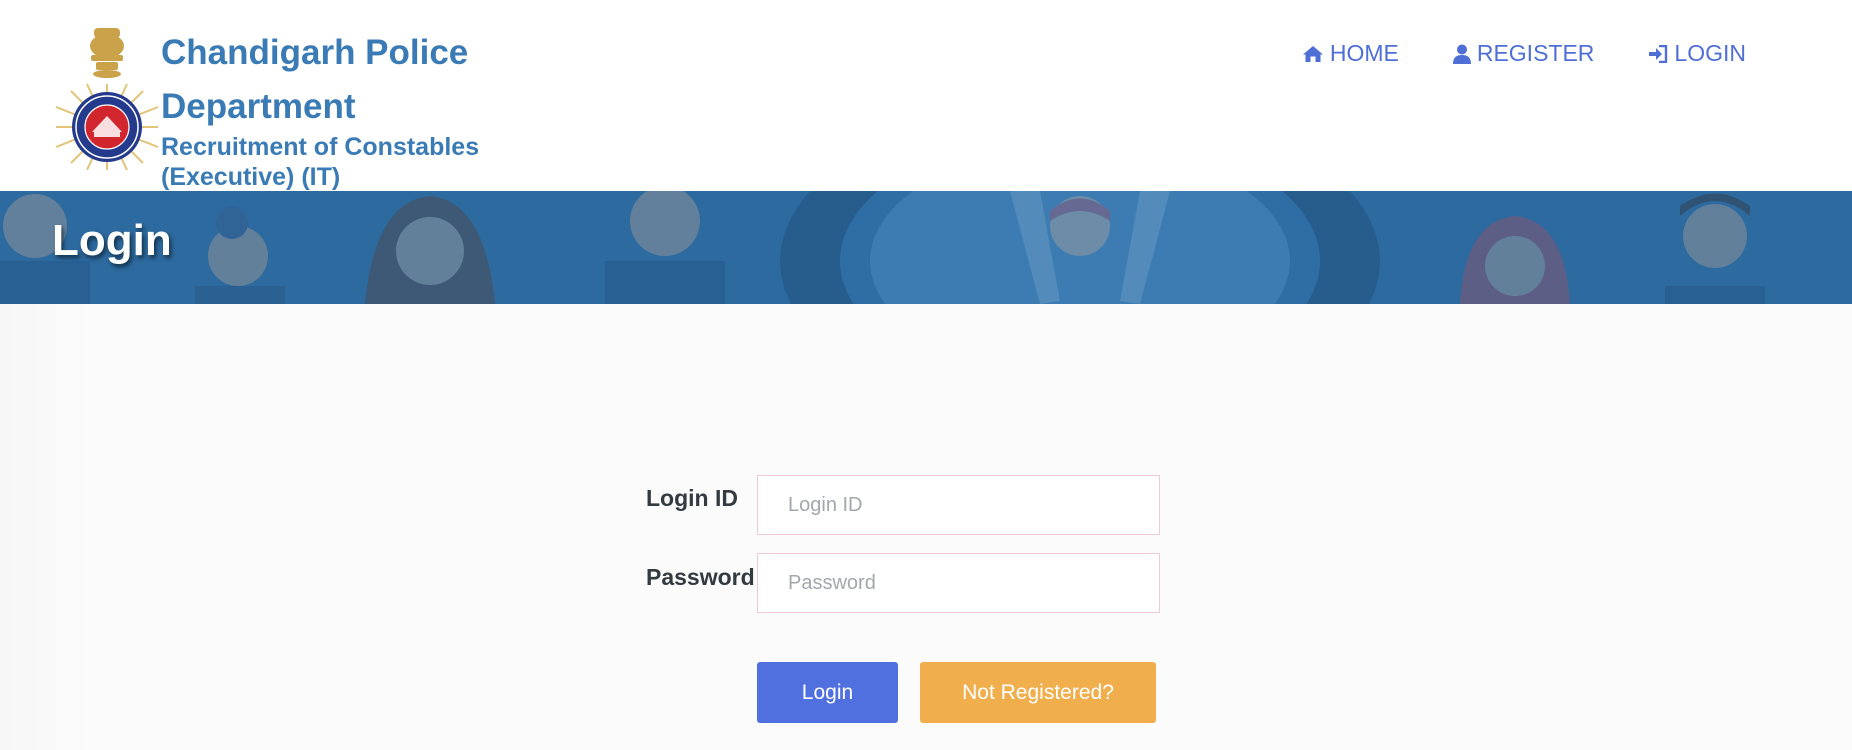  What do you see at coordinates (112, 240) in the screenshot?
I see `page-title: Login` at bounding box center [112, 240].